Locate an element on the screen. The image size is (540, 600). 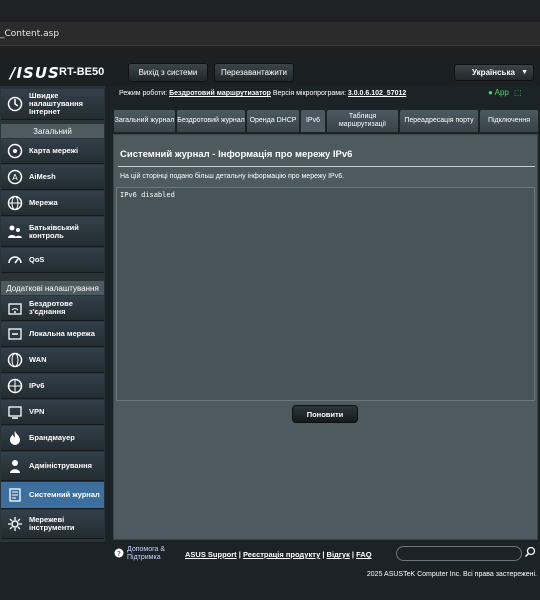
sidebar-item-label: WAN is located at coordinates (38, 359).